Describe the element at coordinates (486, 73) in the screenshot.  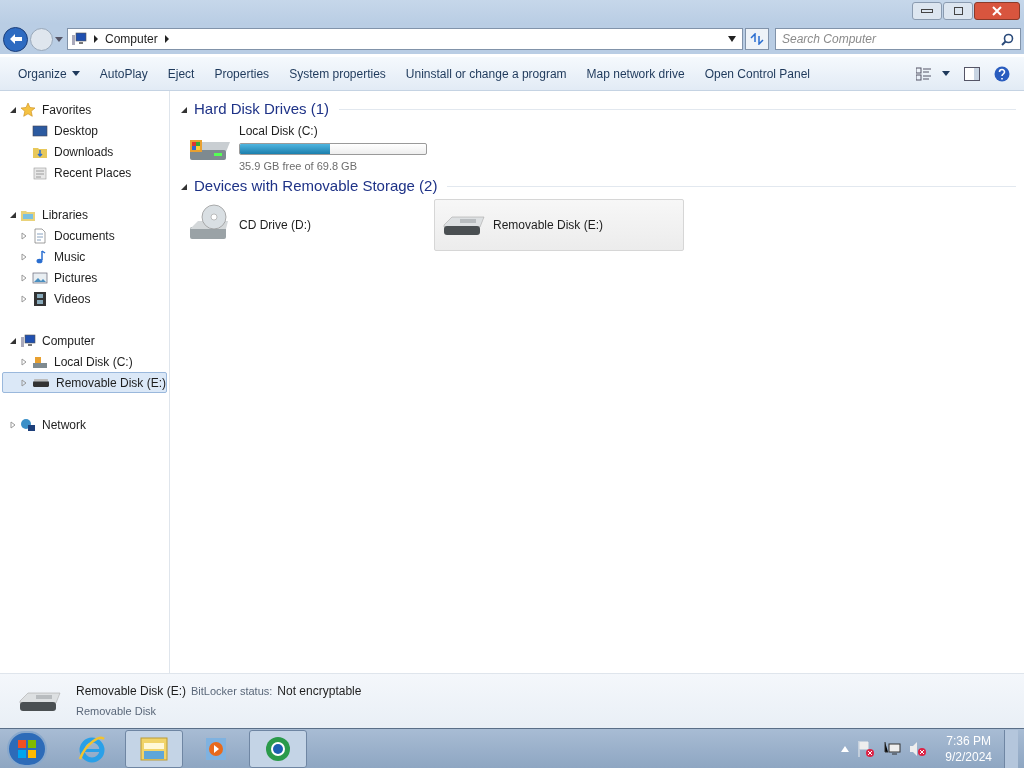
I see `toolbar-button: Uninstall or change a program` at that location.